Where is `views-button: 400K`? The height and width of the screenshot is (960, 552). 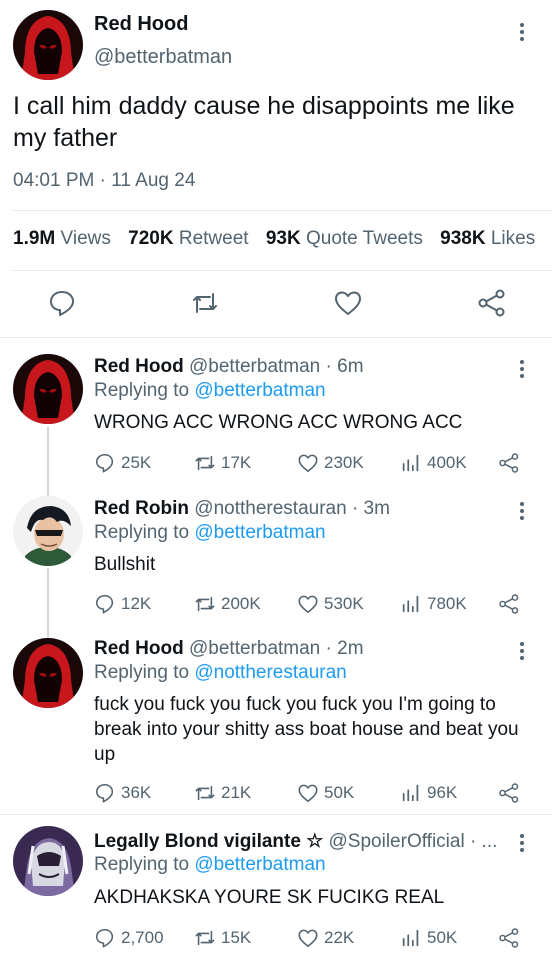 views-button: 400K is located at coordinates (433, 463).